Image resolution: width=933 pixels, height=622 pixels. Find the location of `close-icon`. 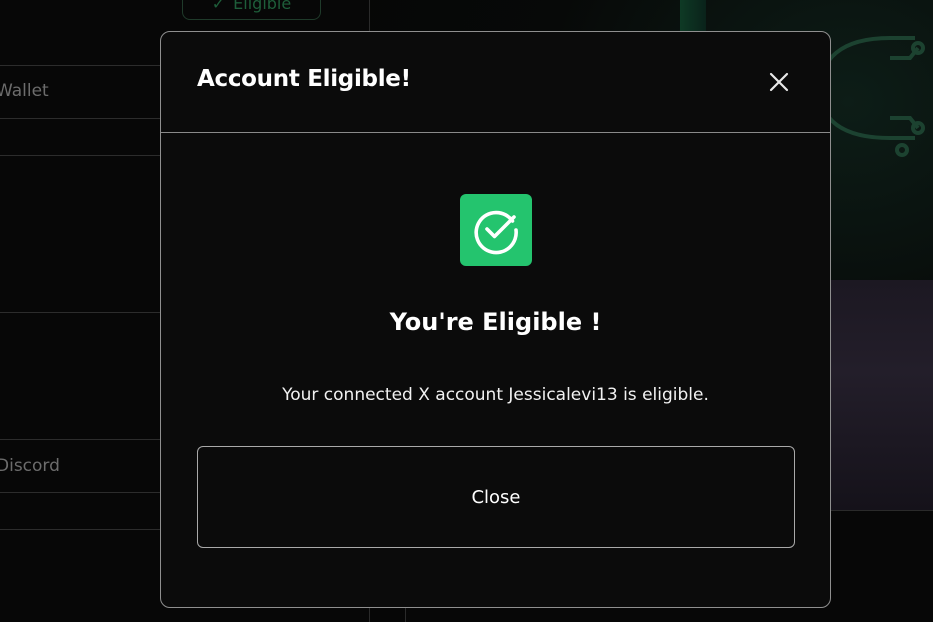

close-icon is located at coordinates (779, 82).